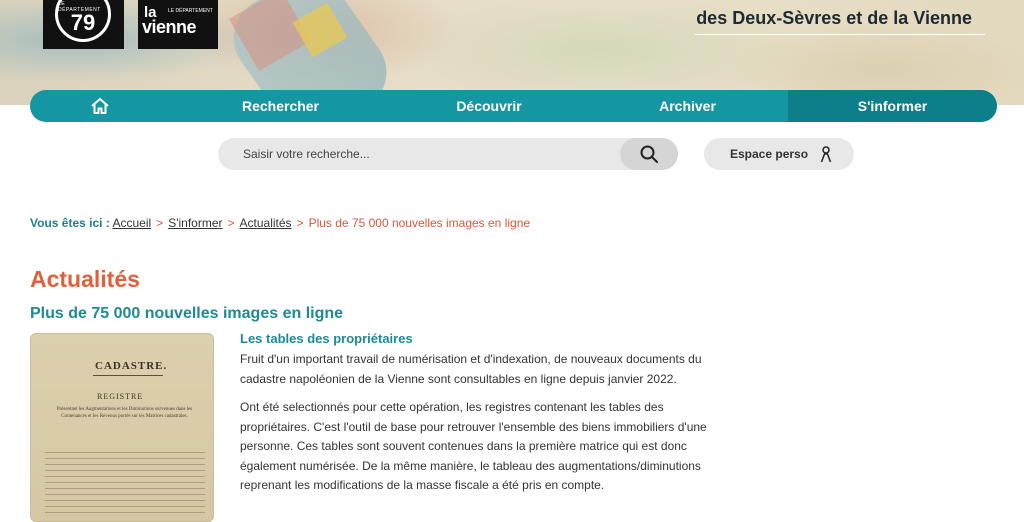  Describe the element at coordinates (190, 11) in the screenshot. I see `logo-vienne-small: LE DÉPARTEMENT` at that location.